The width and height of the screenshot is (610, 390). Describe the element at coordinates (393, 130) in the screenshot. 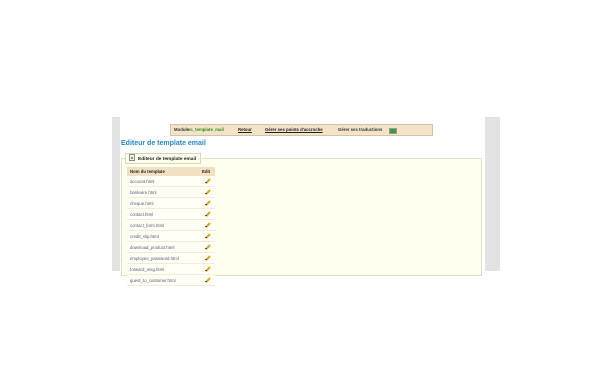

I see `it-flag` at that location.